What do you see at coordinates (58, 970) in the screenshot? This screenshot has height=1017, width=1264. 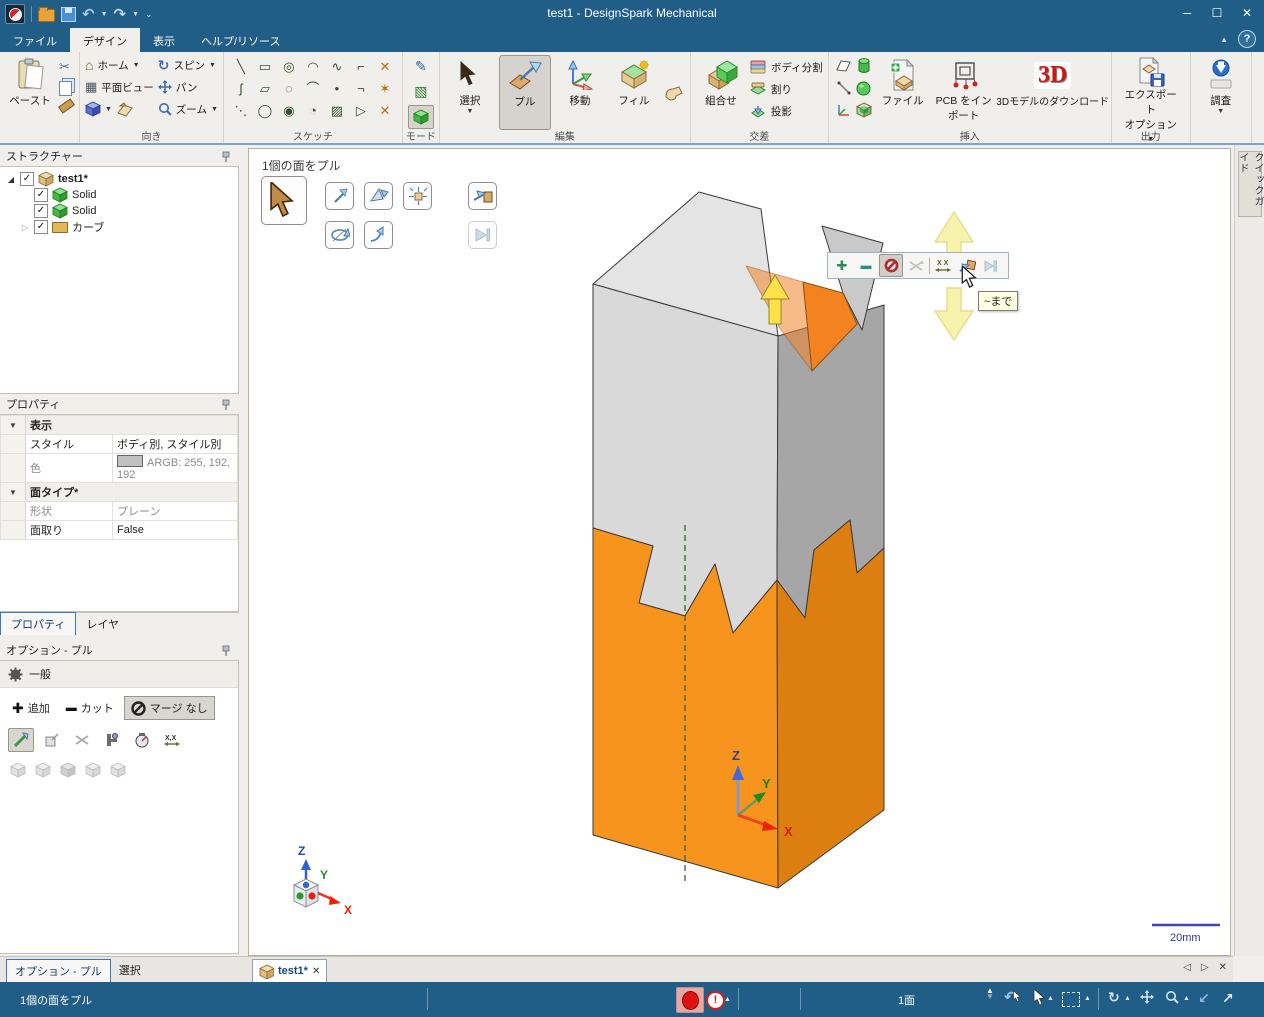 I see `tab-options-pull: オプション - プル` at bounding box center [58, 970].